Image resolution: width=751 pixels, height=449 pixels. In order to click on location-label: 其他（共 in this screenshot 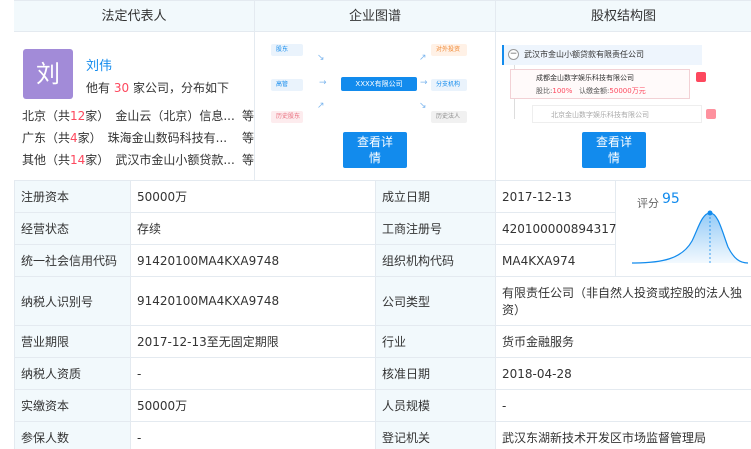, I will do `click(46, 160)`.